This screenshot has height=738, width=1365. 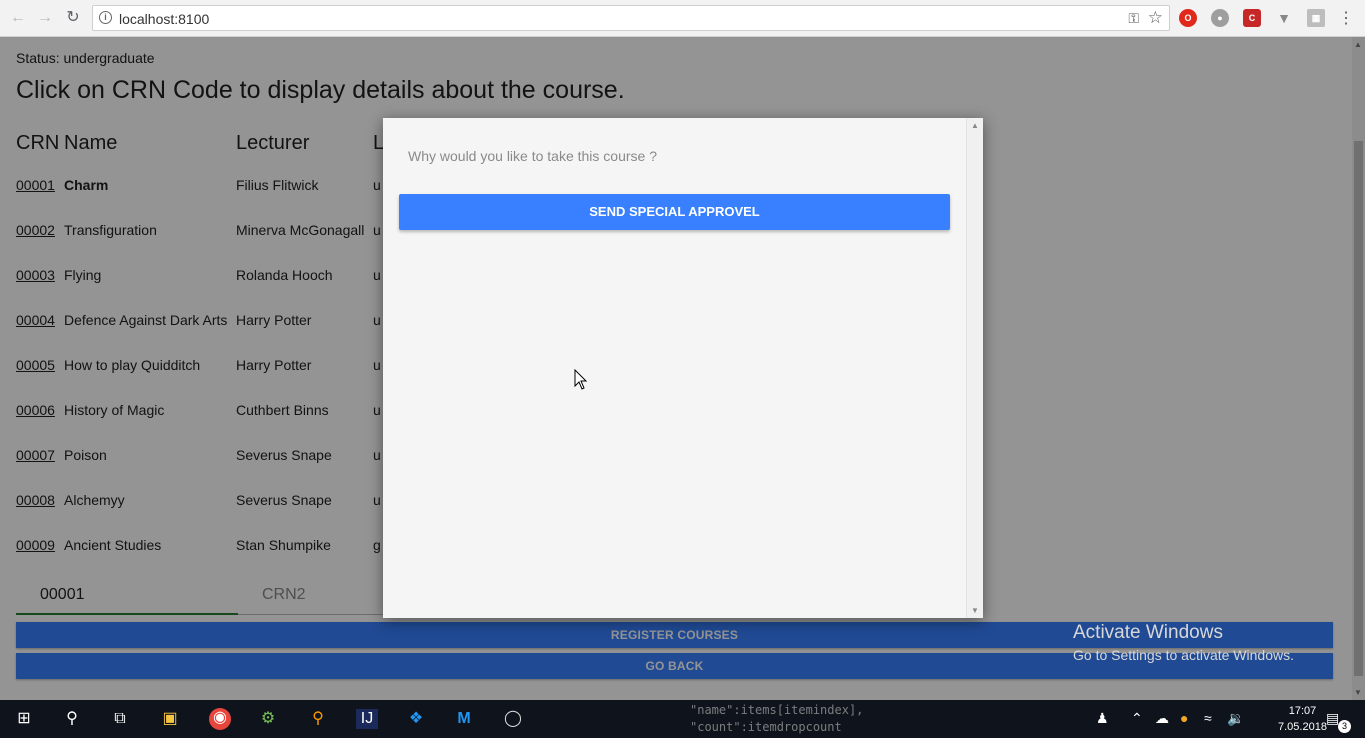 I want to click on code-line: "name":items[itemindex],, so click(x=777, y=710).